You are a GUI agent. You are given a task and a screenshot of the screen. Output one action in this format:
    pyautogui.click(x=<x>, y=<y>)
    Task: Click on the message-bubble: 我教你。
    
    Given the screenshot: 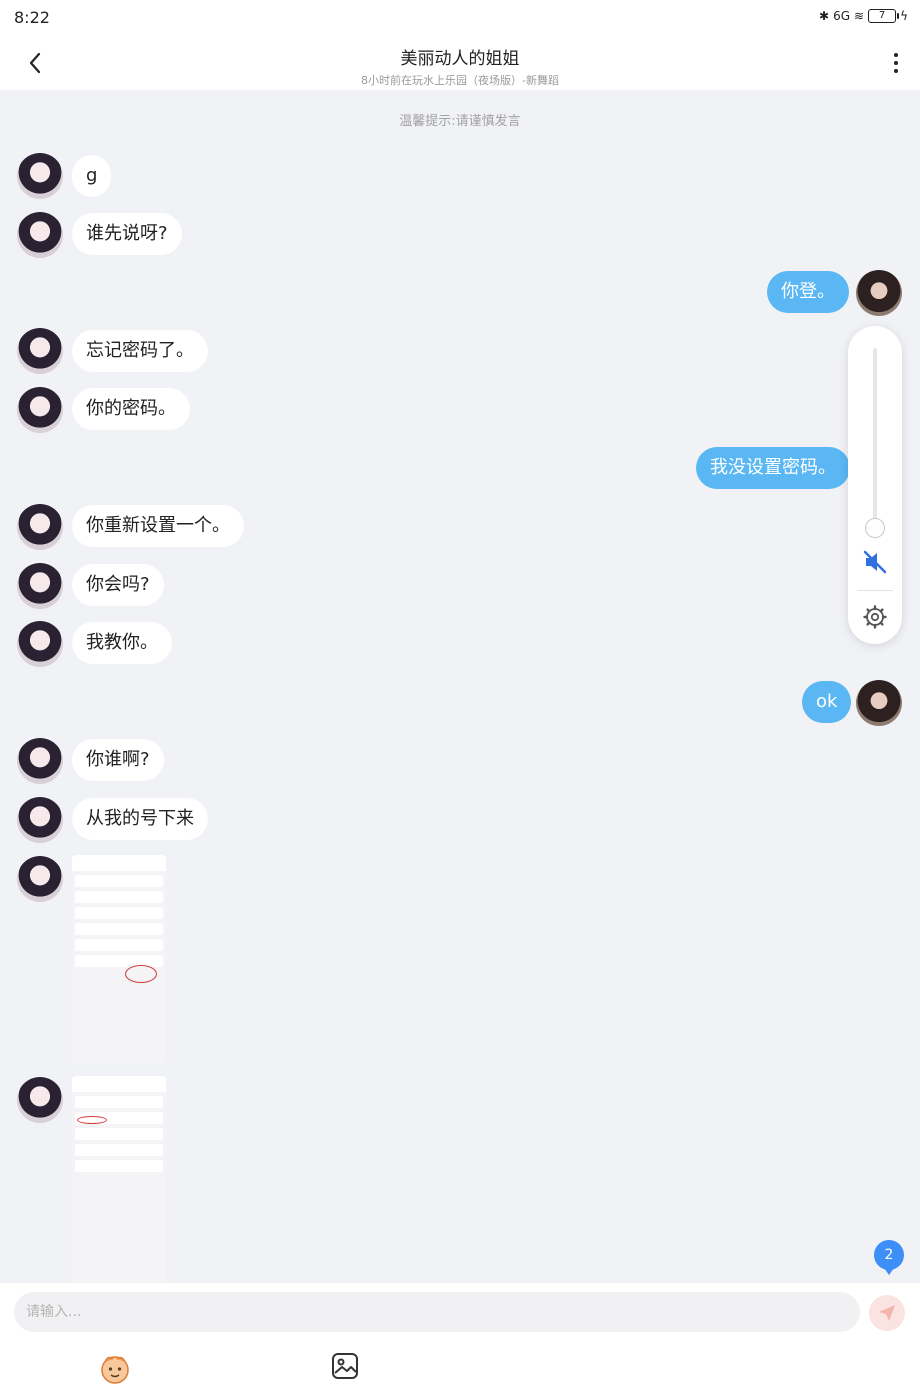 What is the action you would take?
    pyautogui.click(x=122, y=643)
    